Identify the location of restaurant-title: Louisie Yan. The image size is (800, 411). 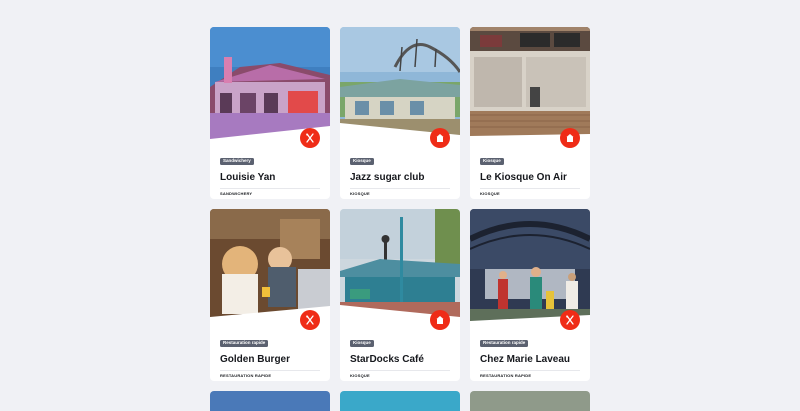
(270, 177).